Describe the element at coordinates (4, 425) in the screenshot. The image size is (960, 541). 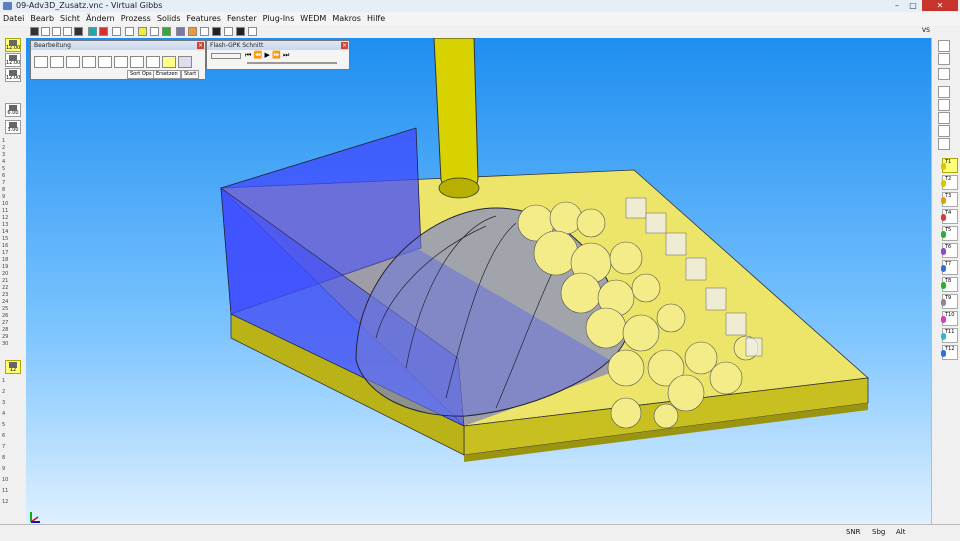
I see `ruler-number: 5` at that location.